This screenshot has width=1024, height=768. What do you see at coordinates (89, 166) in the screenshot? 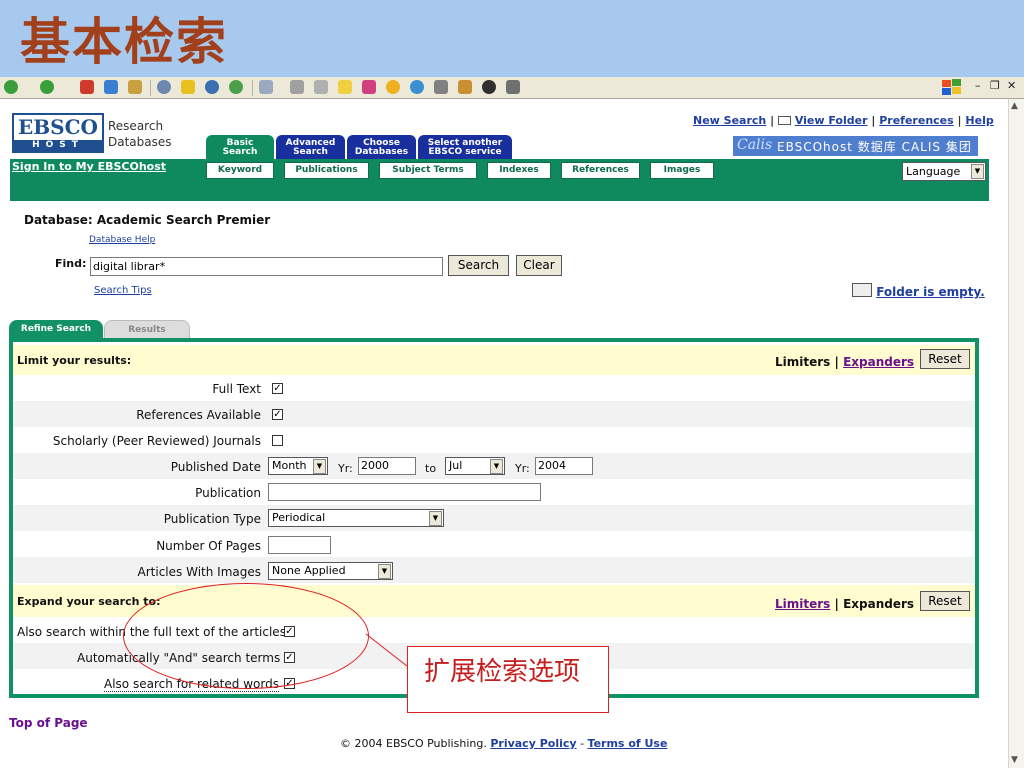
I see `sign-in-link: Sign In to My EBSCOhost` at bounding box center [89, 166].